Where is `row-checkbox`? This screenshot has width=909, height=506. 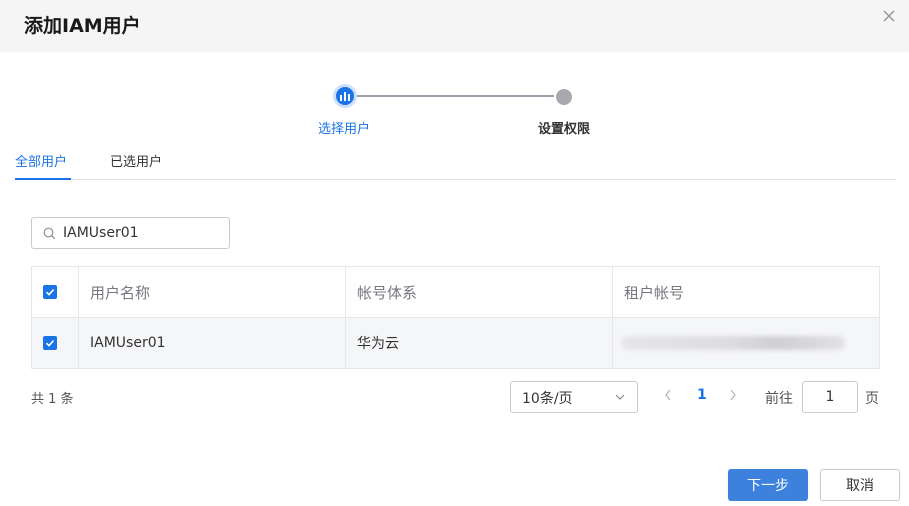
row-checkbox is located at coordinates (50, 343).